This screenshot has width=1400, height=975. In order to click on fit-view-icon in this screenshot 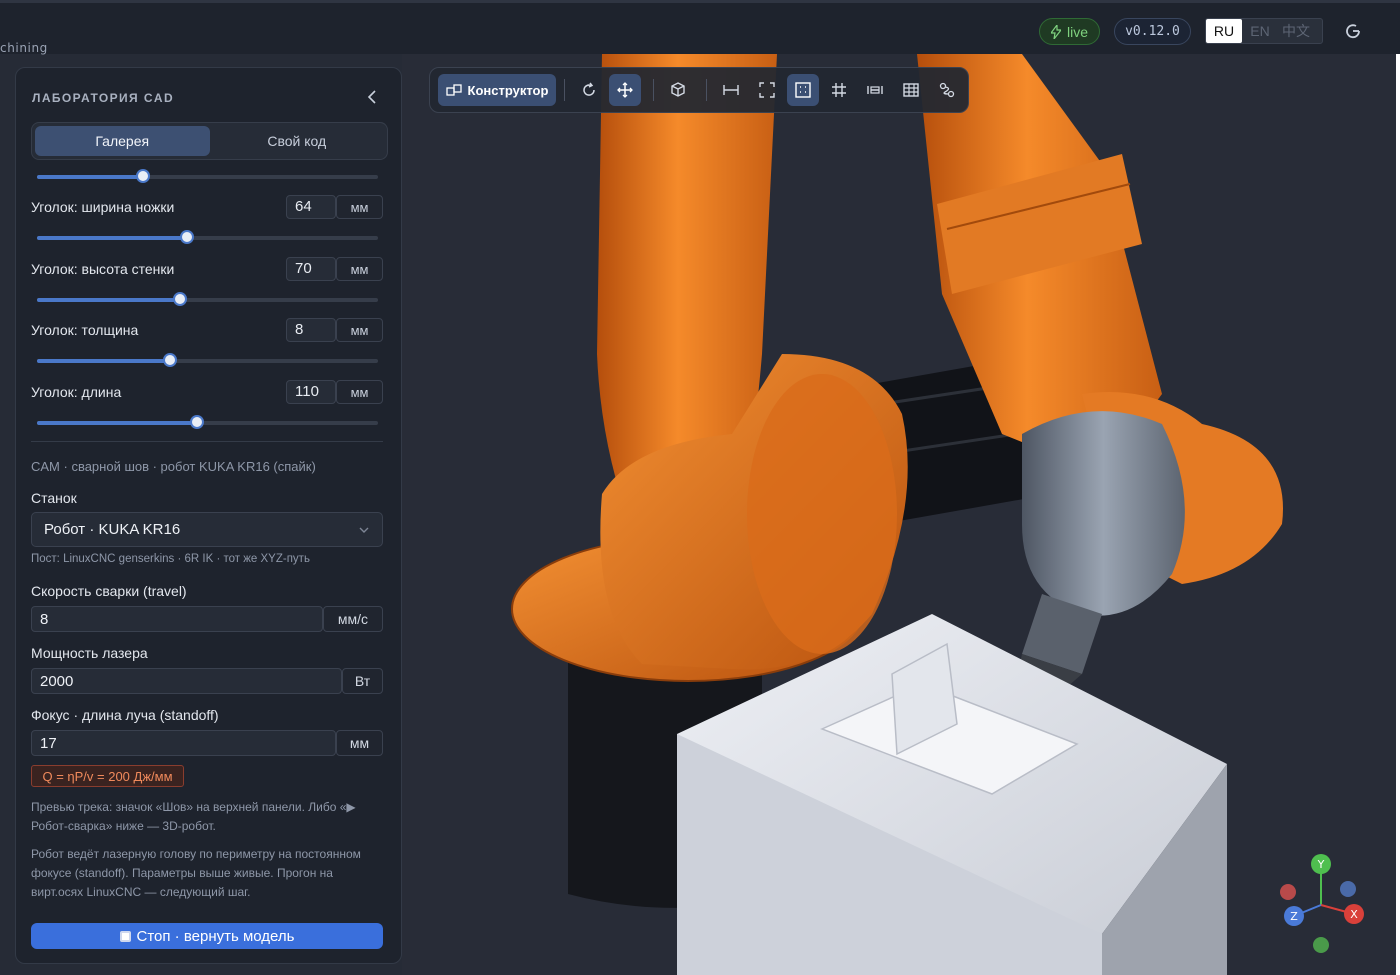, I will do `click(767, 90)`.